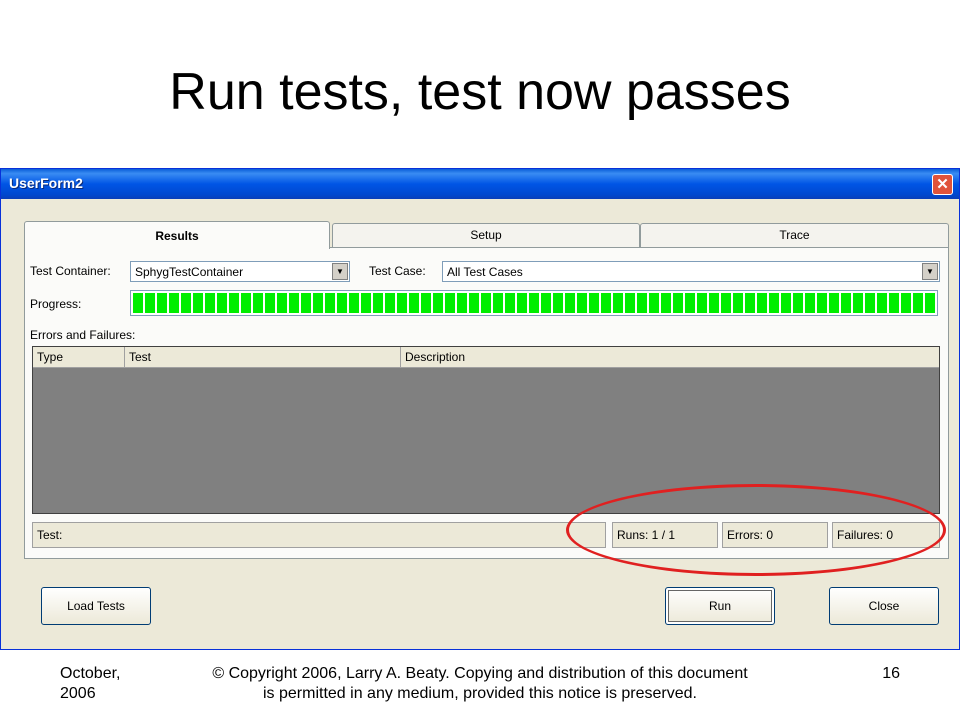 This screenshot has width=960, height=720. Describe the element at coordinates (83, 335) in the screenshot. I see `errors-failures-label: Errors and Failures:` at that location.